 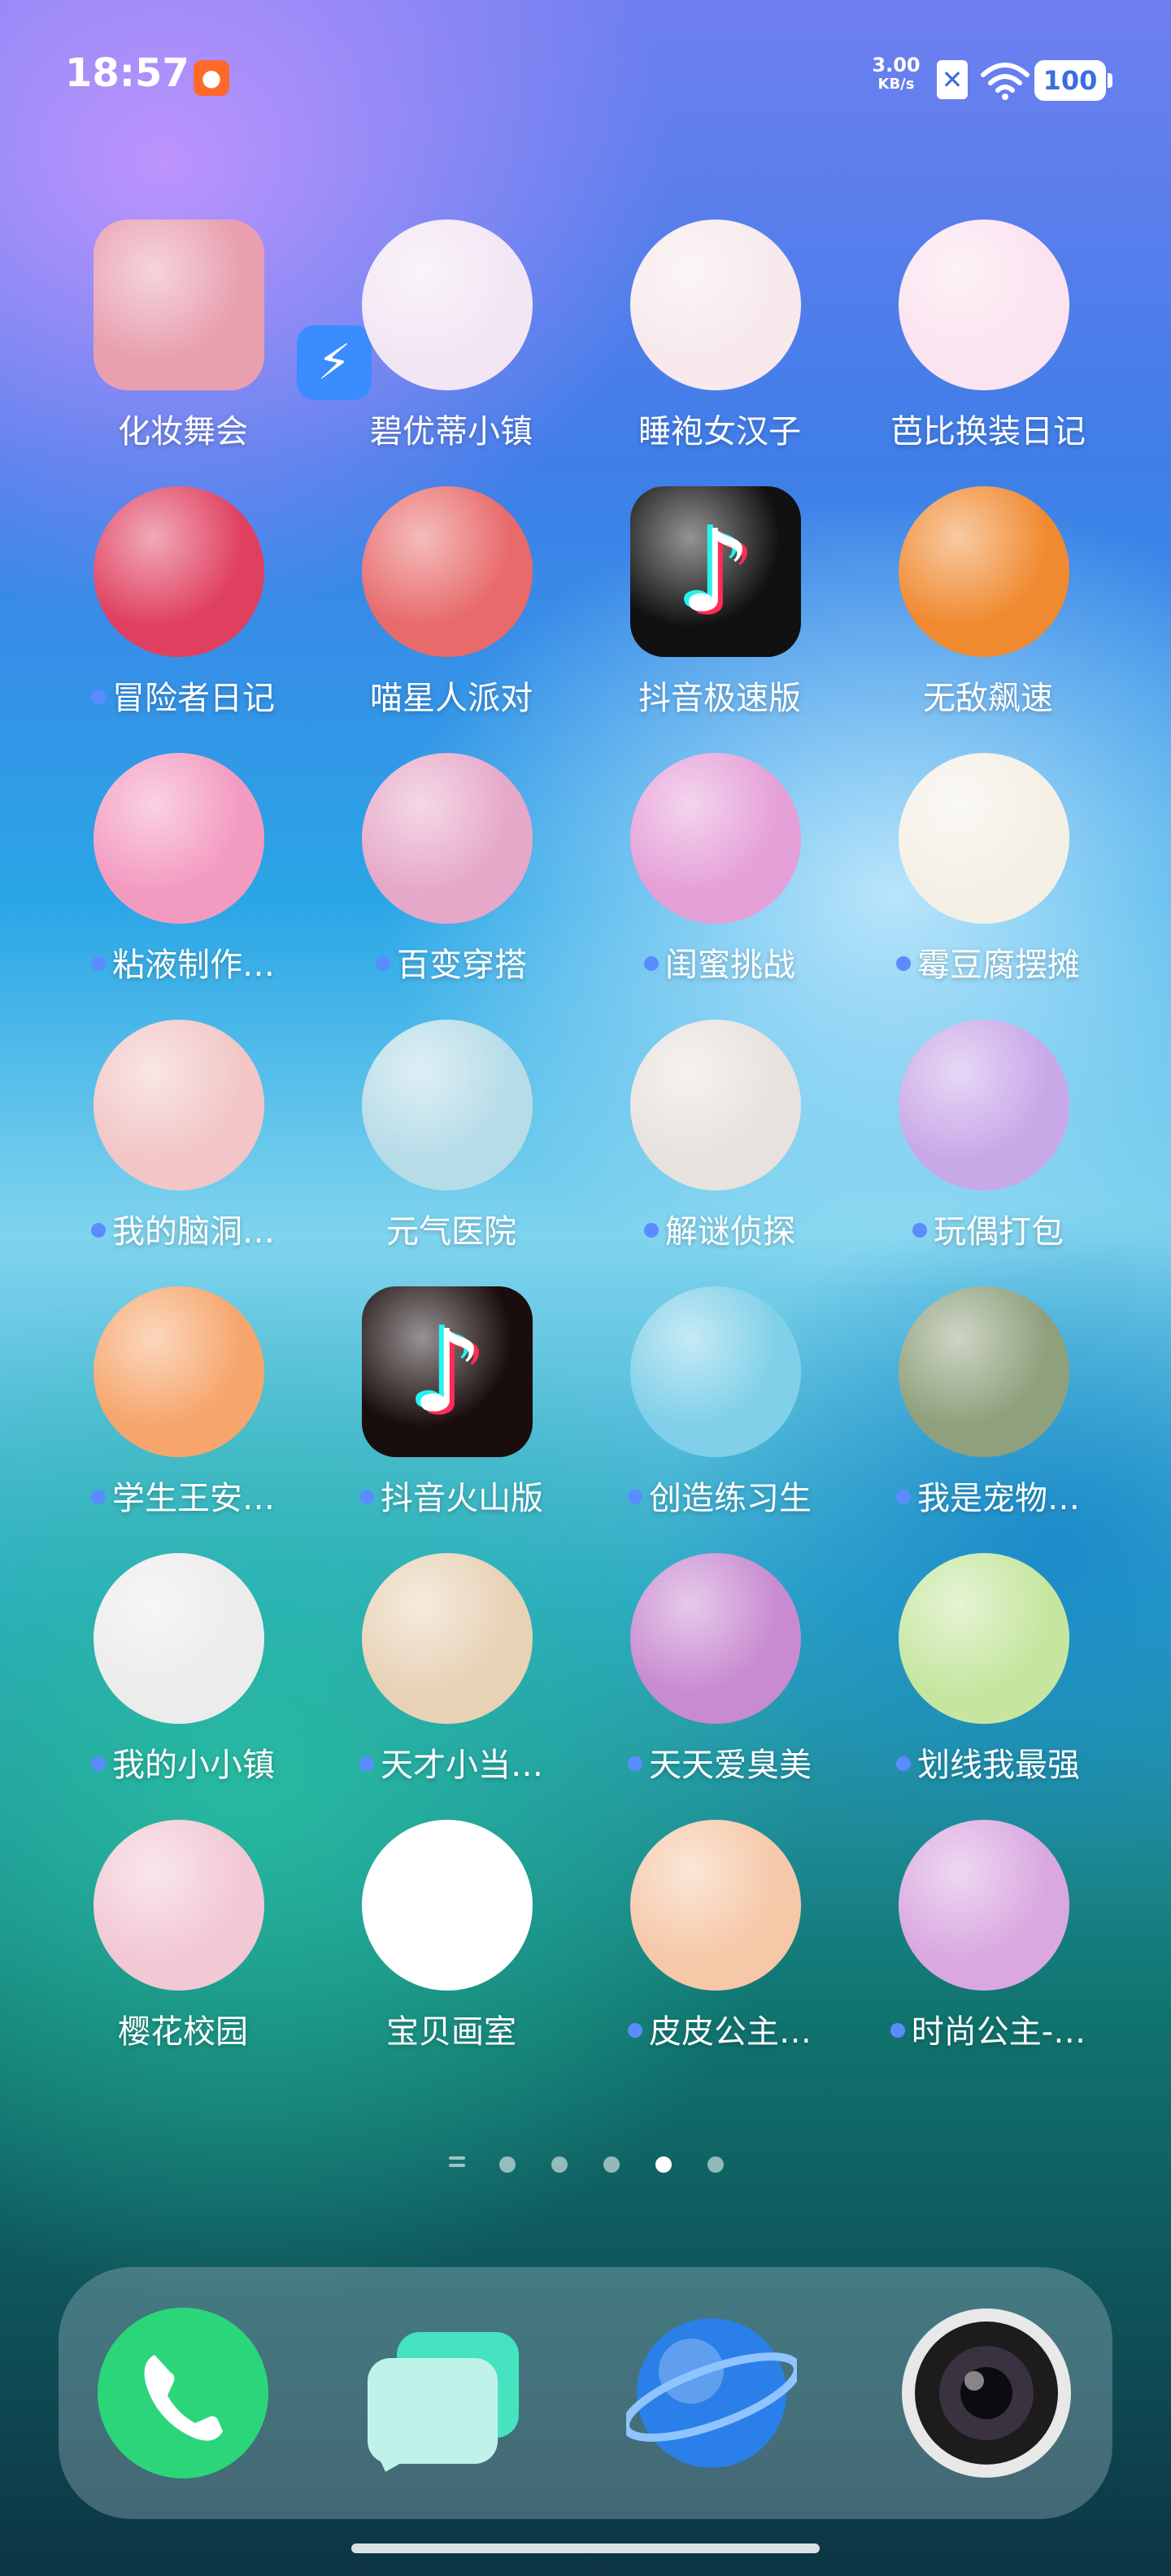 I want to click on app-trainee: 创造练习生, so click(x=720, y=1408).